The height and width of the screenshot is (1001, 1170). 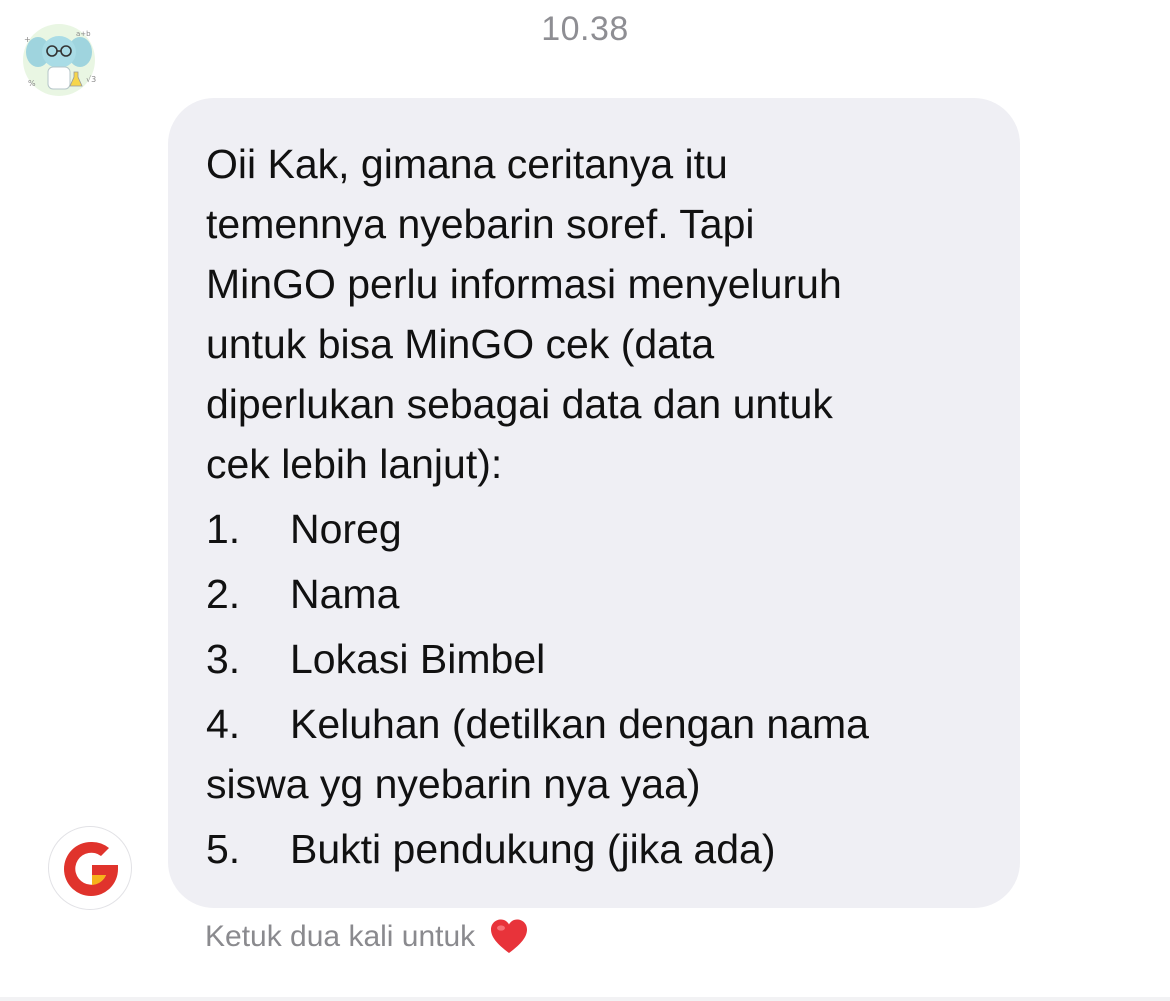 What do you see at coordinates (340, 936) in the screenshot?
I see `hint-text: Ketuk dua kali untuk` at bounding box center [340, 936].